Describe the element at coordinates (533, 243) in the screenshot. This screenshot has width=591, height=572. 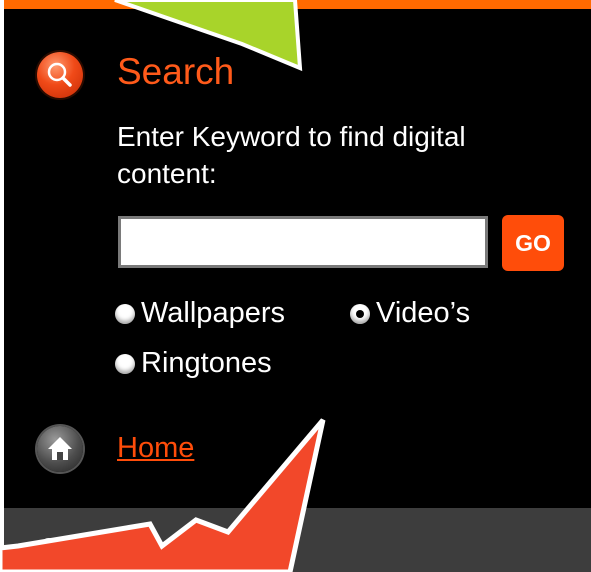
I see `go-button: GO` at that location.